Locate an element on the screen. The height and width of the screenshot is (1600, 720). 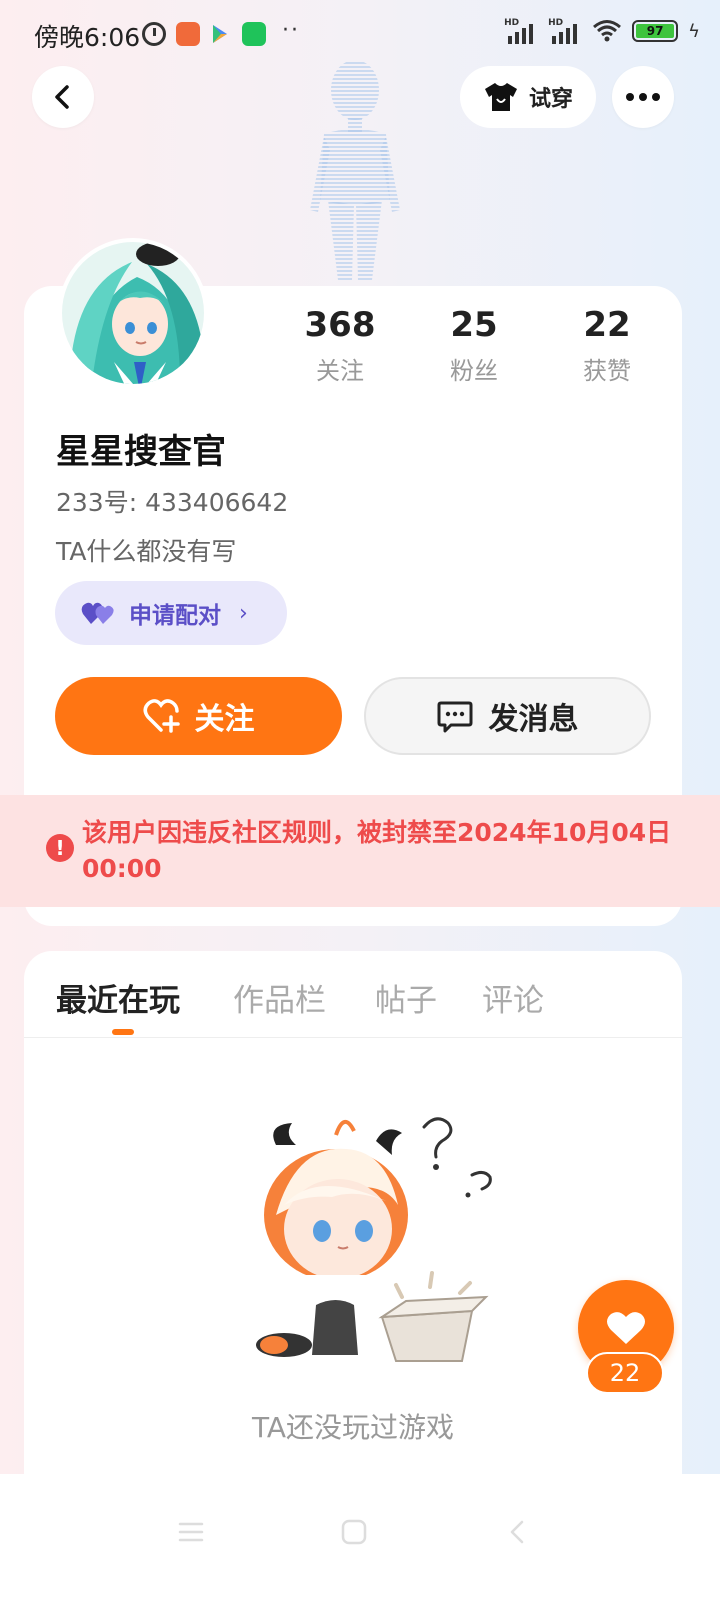
send-message-label: 发消息 is located at coordinates (533, 719).